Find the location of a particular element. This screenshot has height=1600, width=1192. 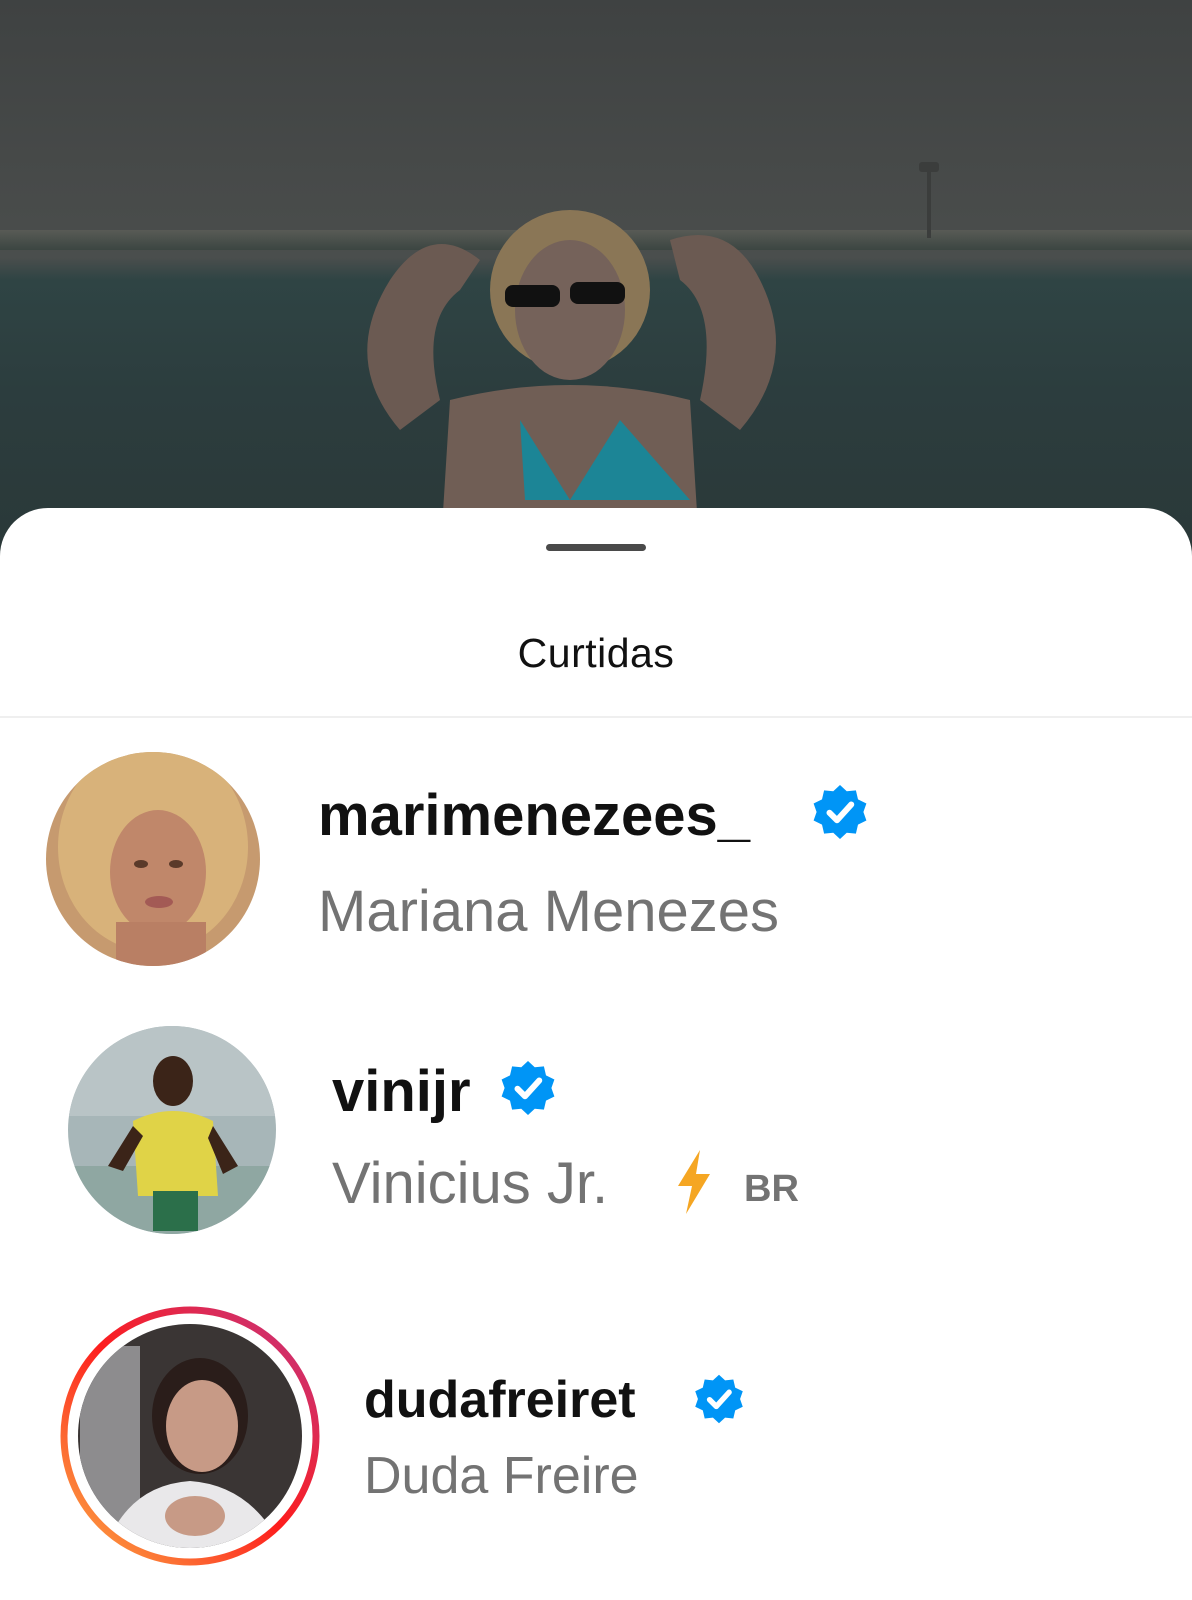

username: dudafreiret is located at coordinates (500, 1400).